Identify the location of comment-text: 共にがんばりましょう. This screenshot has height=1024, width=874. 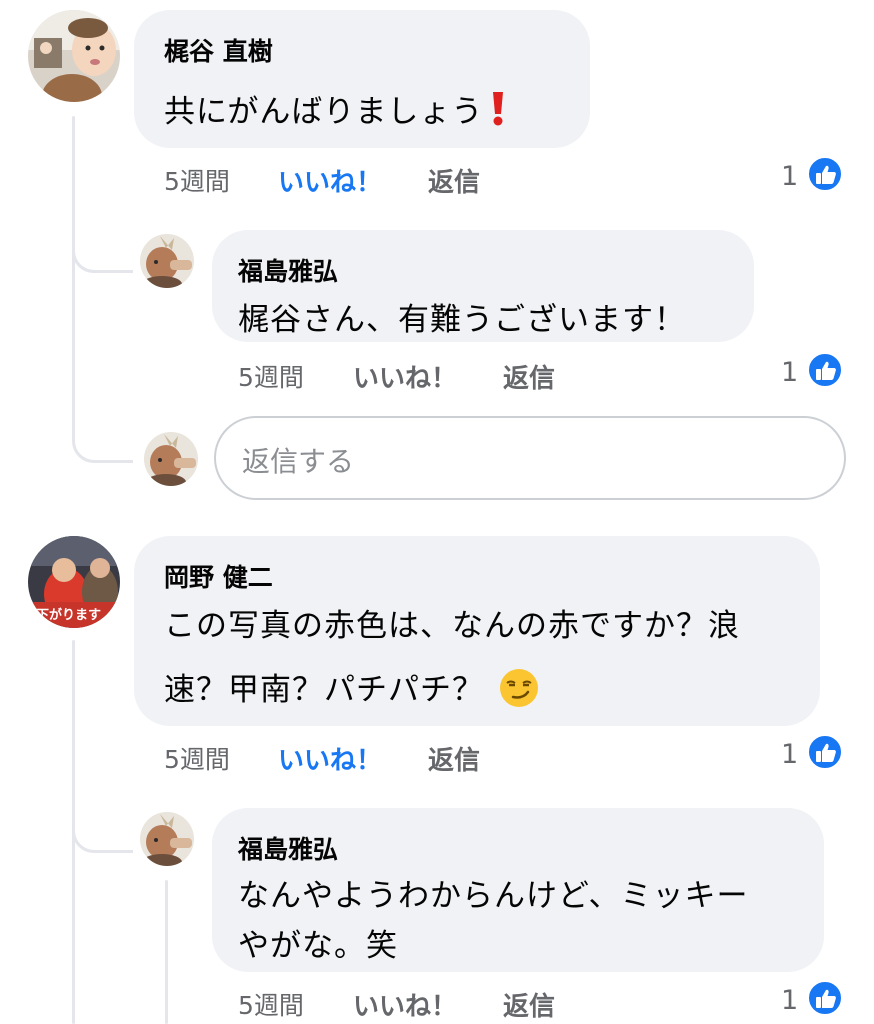
(334, 108).